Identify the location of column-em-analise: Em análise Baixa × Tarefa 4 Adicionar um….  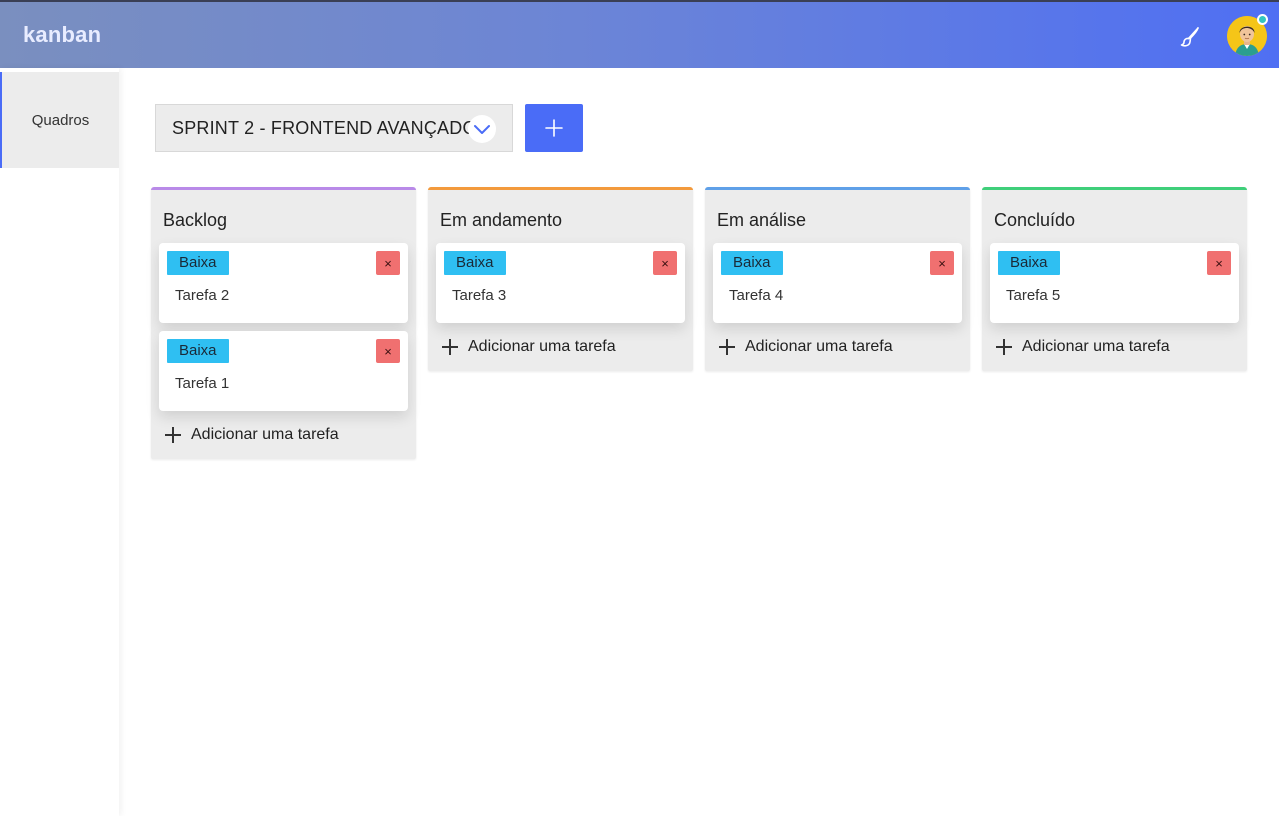
(837, 279).